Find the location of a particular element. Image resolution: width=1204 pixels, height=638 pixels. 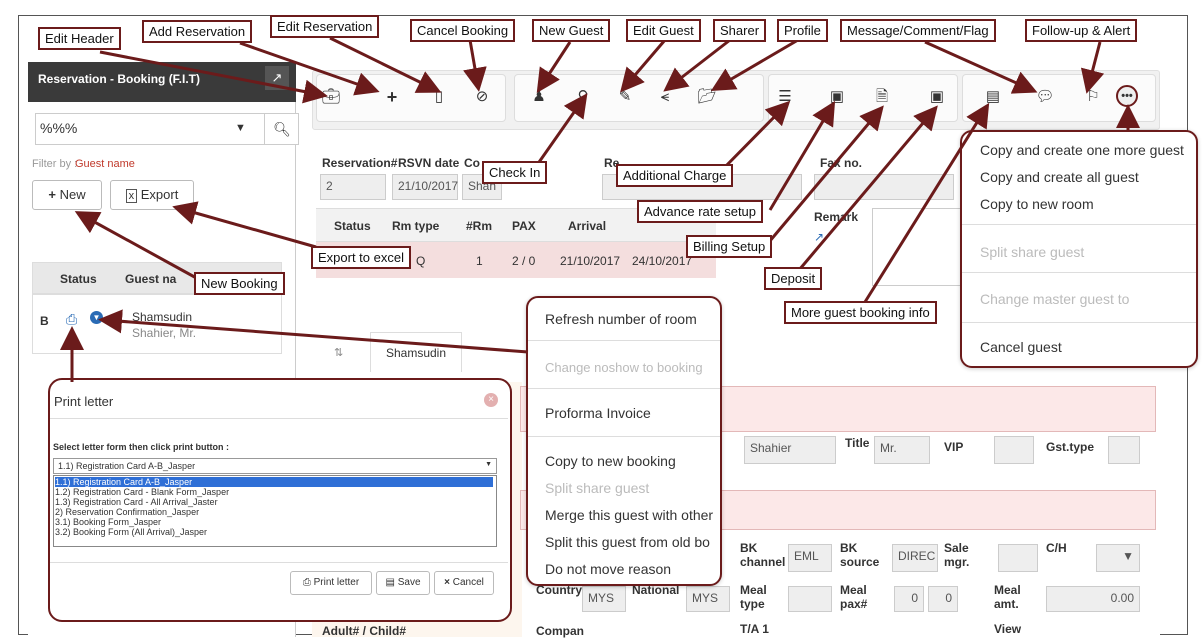

callout-followup-alert: Follow-up & Alert is located at coordinates (1081, 30).